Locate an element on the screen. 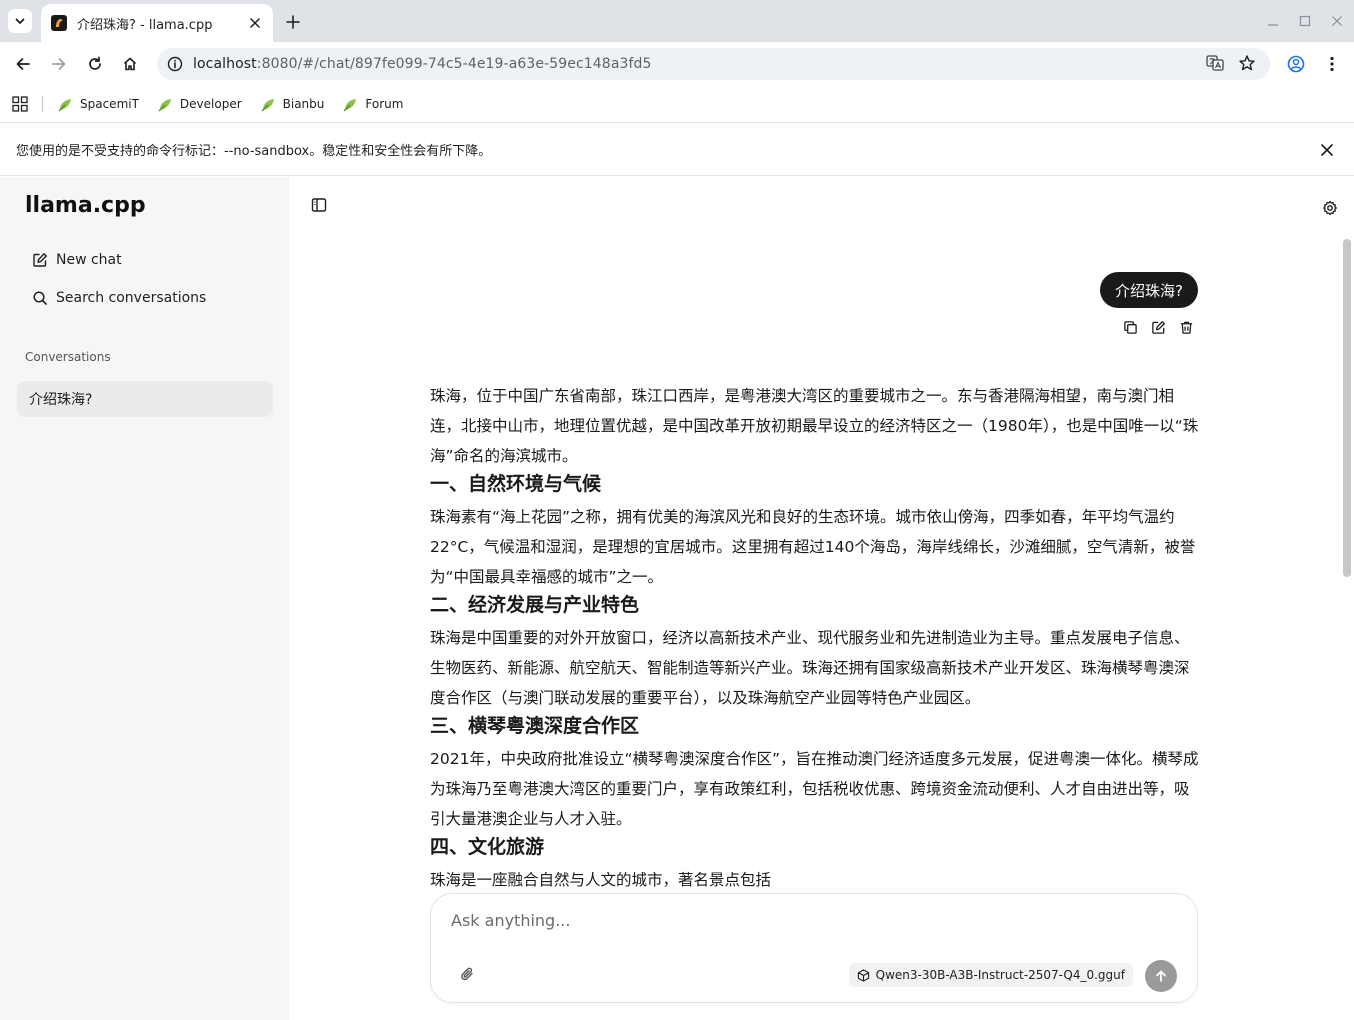 This screenshot has height=1020, width=1354. bookmark-bianbu: Bianbu is located at coordinates (292, 104).